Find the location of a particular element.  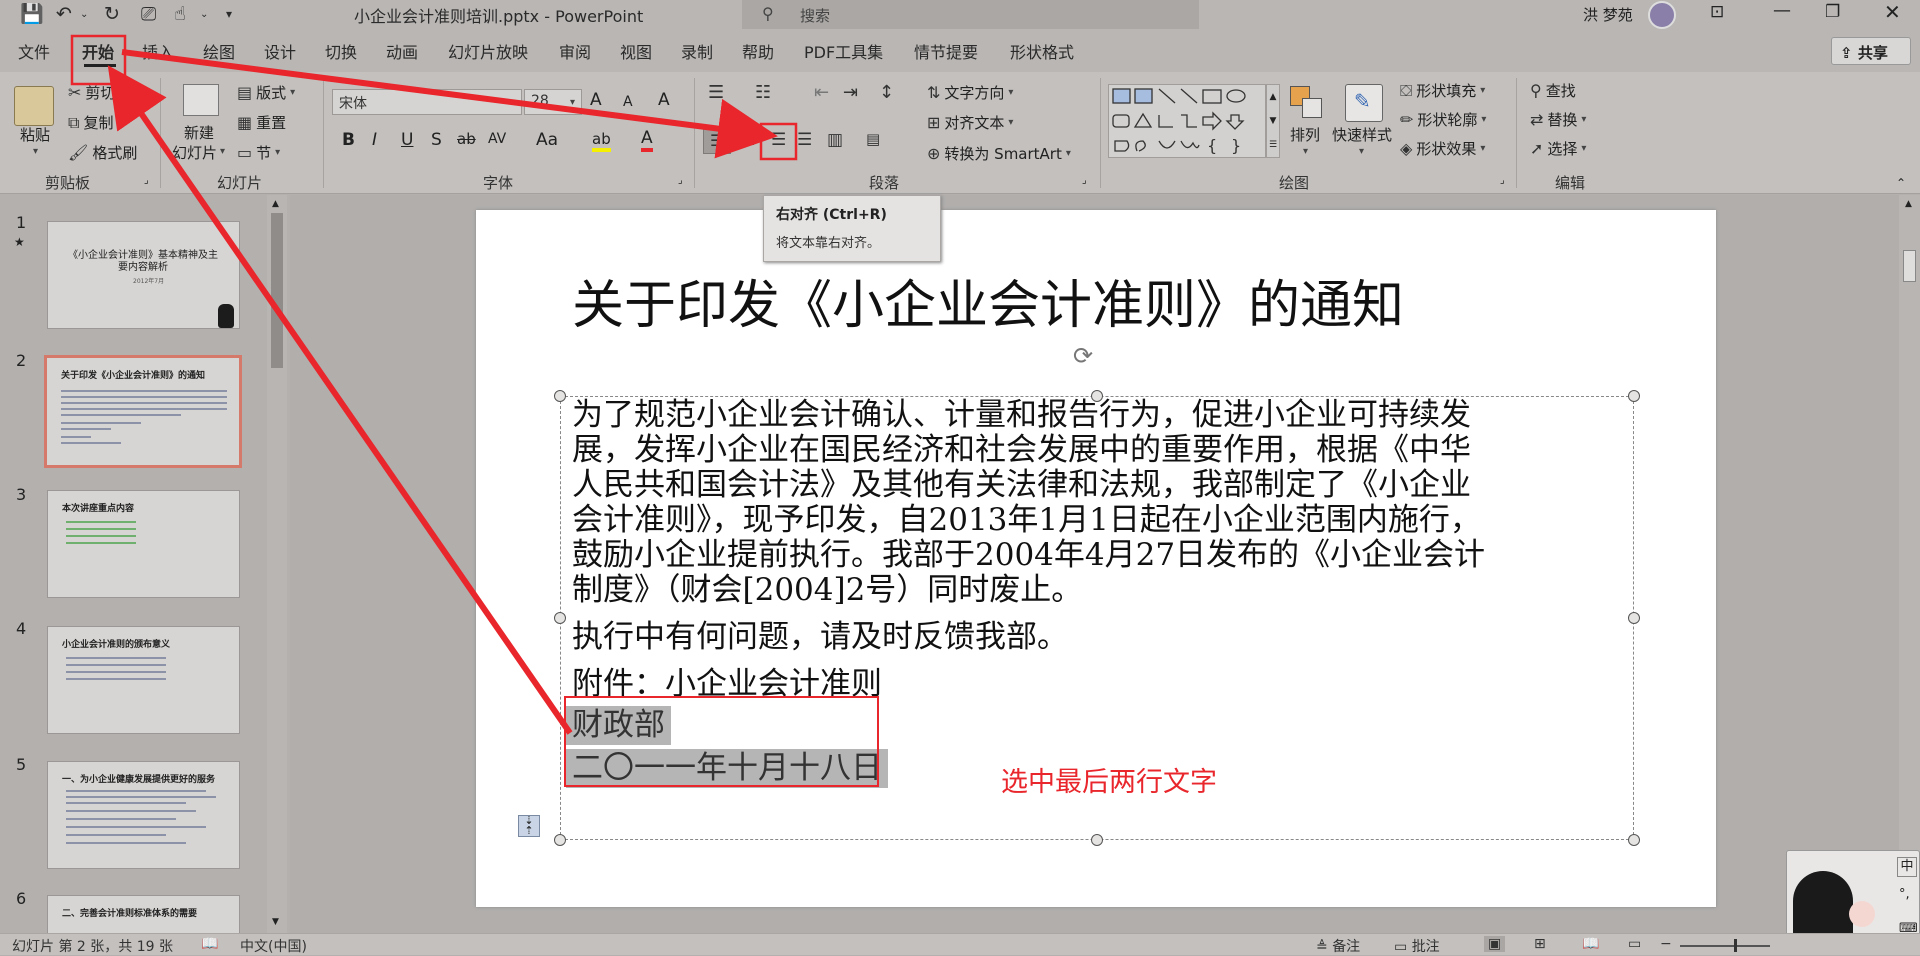

tab-design: 设计 is located at coordinates (280, 51).